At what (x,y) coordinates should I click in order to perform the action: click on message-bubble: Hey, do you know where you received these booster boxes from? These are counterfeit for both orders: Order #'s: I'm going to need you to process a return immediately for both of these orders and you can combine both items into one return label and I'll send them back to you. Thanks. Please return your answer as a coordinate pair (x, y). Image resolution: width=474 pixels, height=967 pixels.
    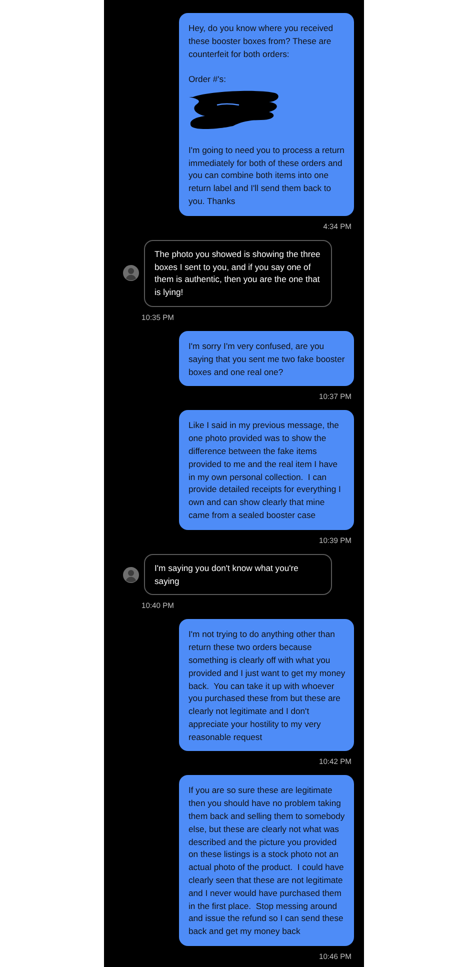
    Looking at the image, I should click on (266, 114).